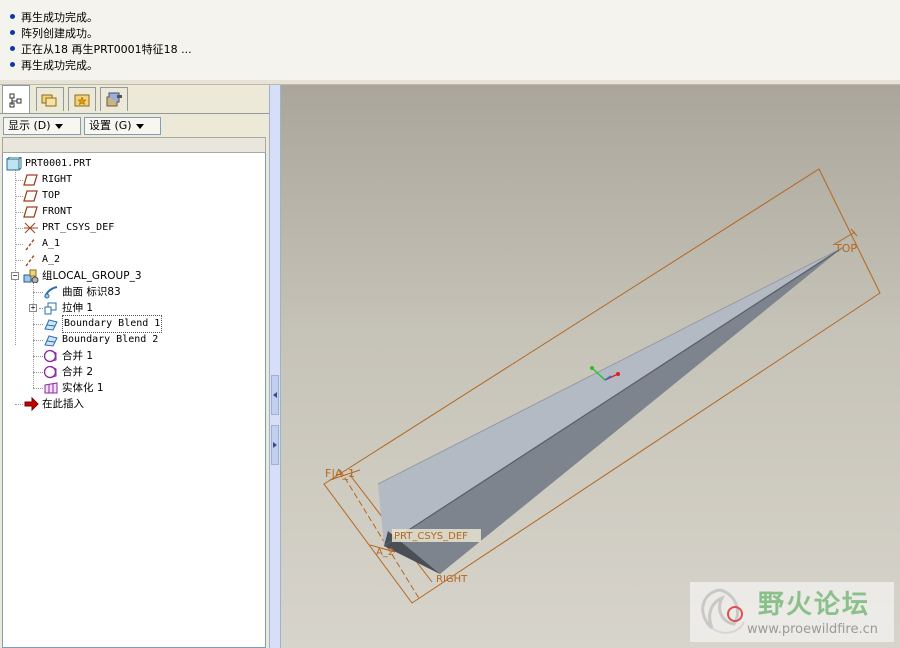 The height and width of the screenshot is (648, 900). Describe the element at coordinates (51, 259) in the screenshot. I see `tree-item-label: A_2` at that location.